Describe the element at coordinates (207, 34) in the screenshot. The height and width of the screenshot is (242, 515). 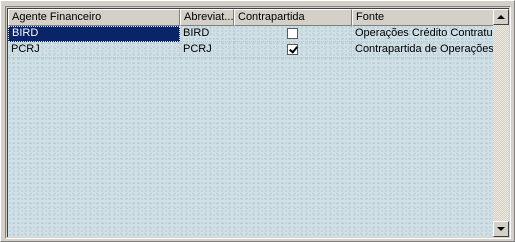
I see `cell-abreviatura: BIRD` at that location.